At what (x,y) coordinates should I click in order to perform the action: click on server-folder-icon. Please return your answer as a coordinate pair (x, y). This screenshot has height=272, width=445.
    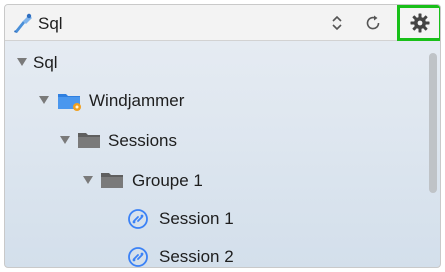
    Looking at the image, I should click on (69, 102).